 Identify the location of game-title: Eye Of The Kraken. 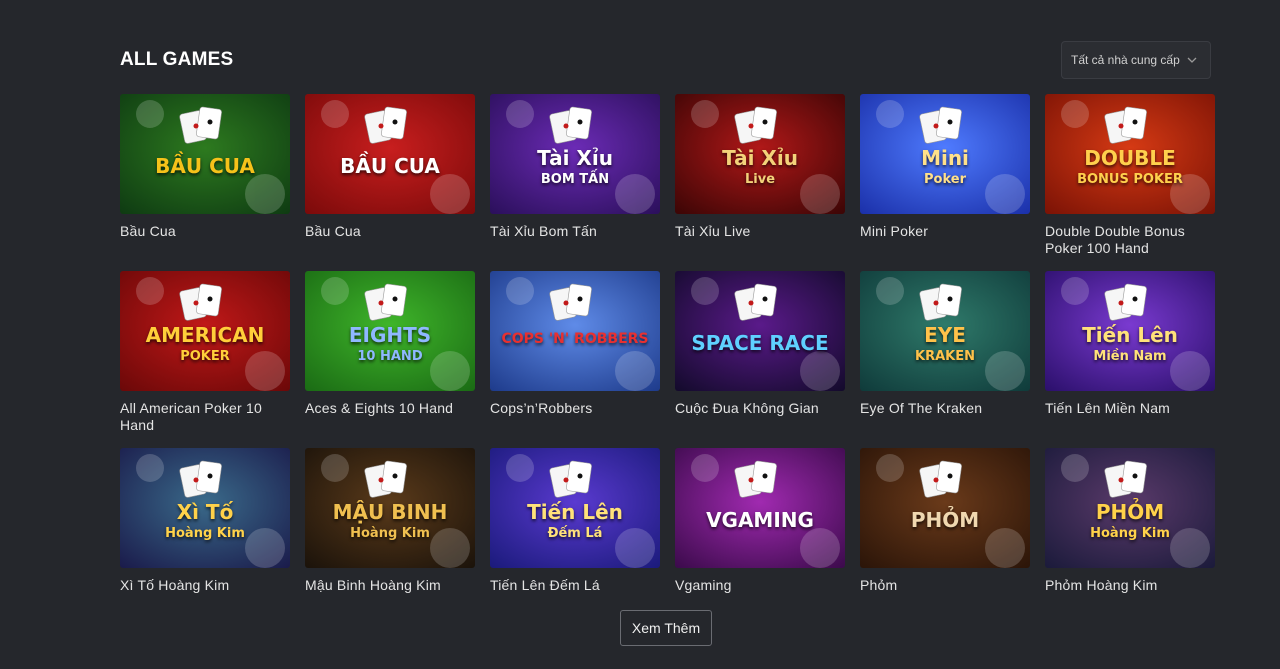
(945, 408).